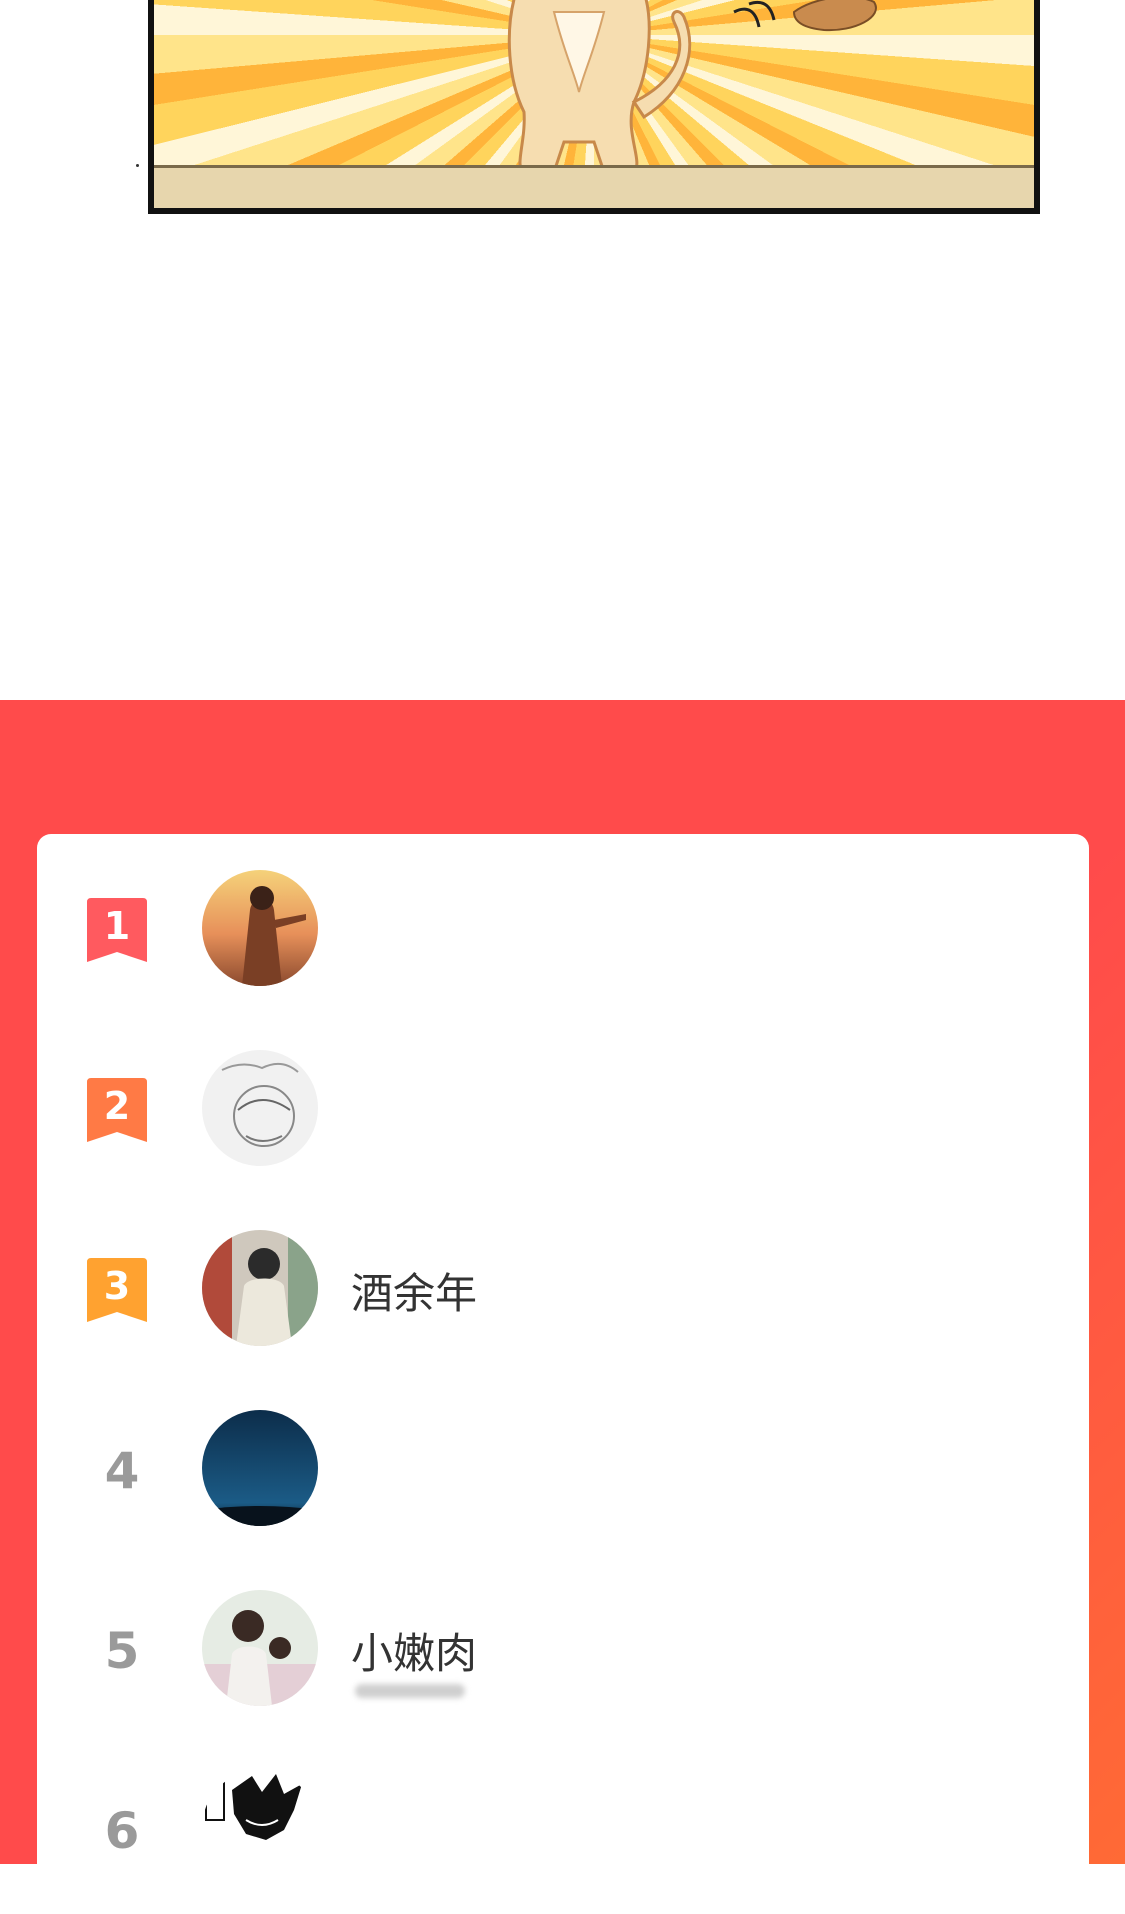 The height and width of the screenshot is (1914, 1125). What do you see at coordinates (563, 1464) in the screenshot?
I see `ranking-row: 4` at bounding box center [563, 1464].